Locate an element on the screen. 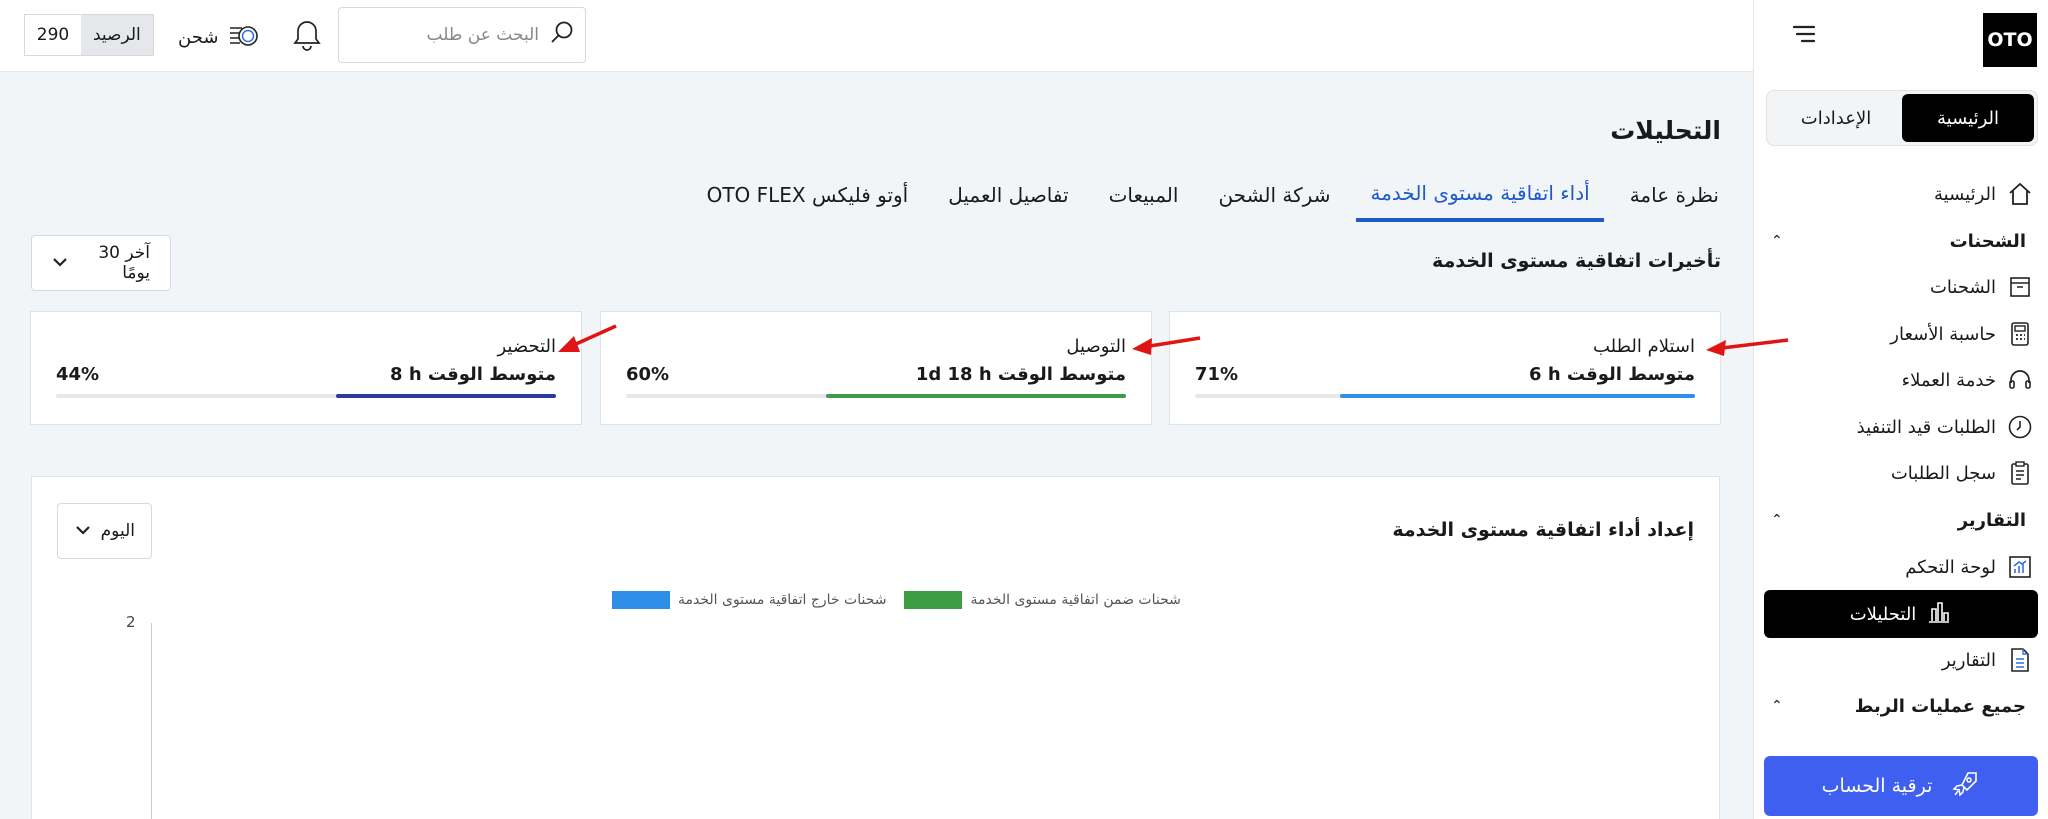 Image resolution: width=2048 pixels, height=819 pixels. ship-button: شحن is located at coordinates (219, 37).